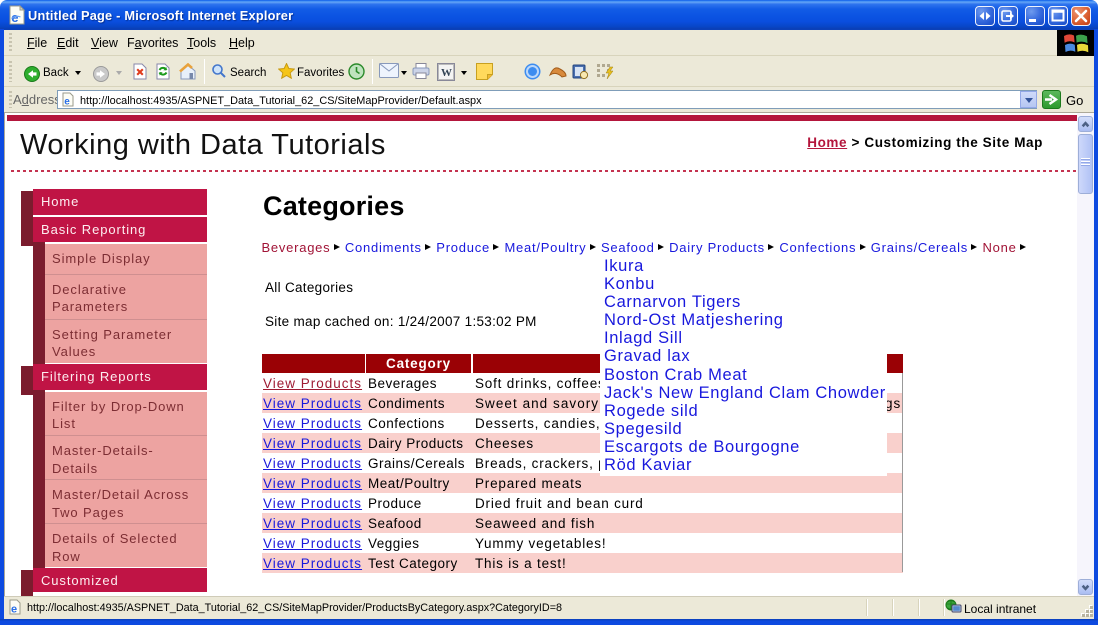 The image size is (1098, 625). Describe the element at coordinates (446, 73) in the screenshot. I see `svg-text: W` at that location.